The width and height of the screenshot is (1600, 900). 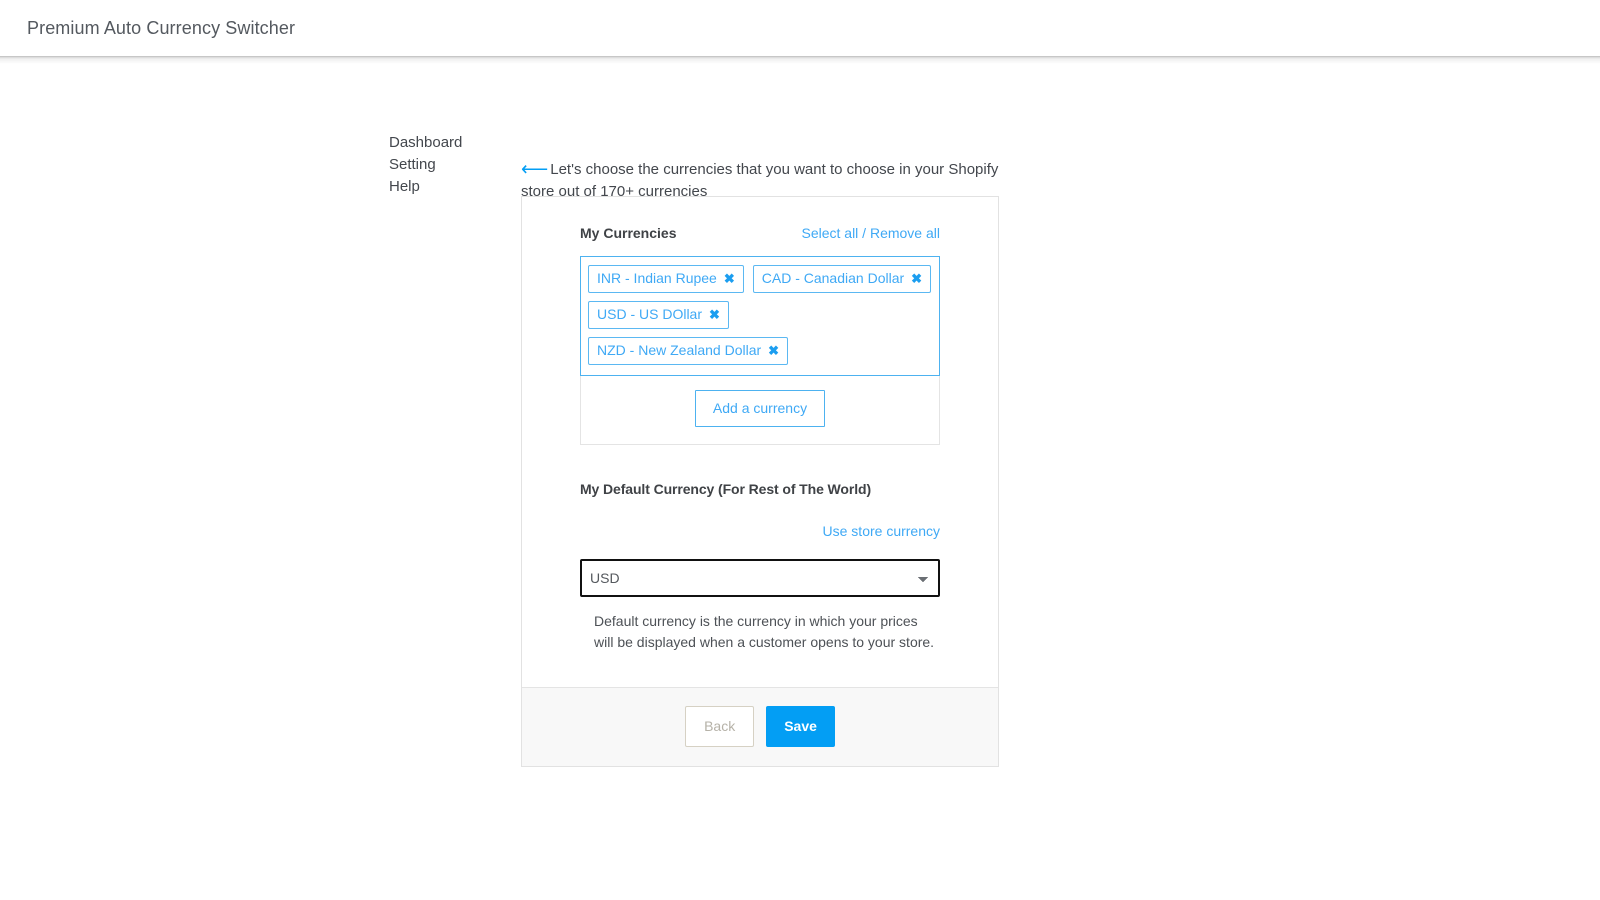 I want to click on default-currency-select: USD INR CAD NZD, so click(x=760, y=578).